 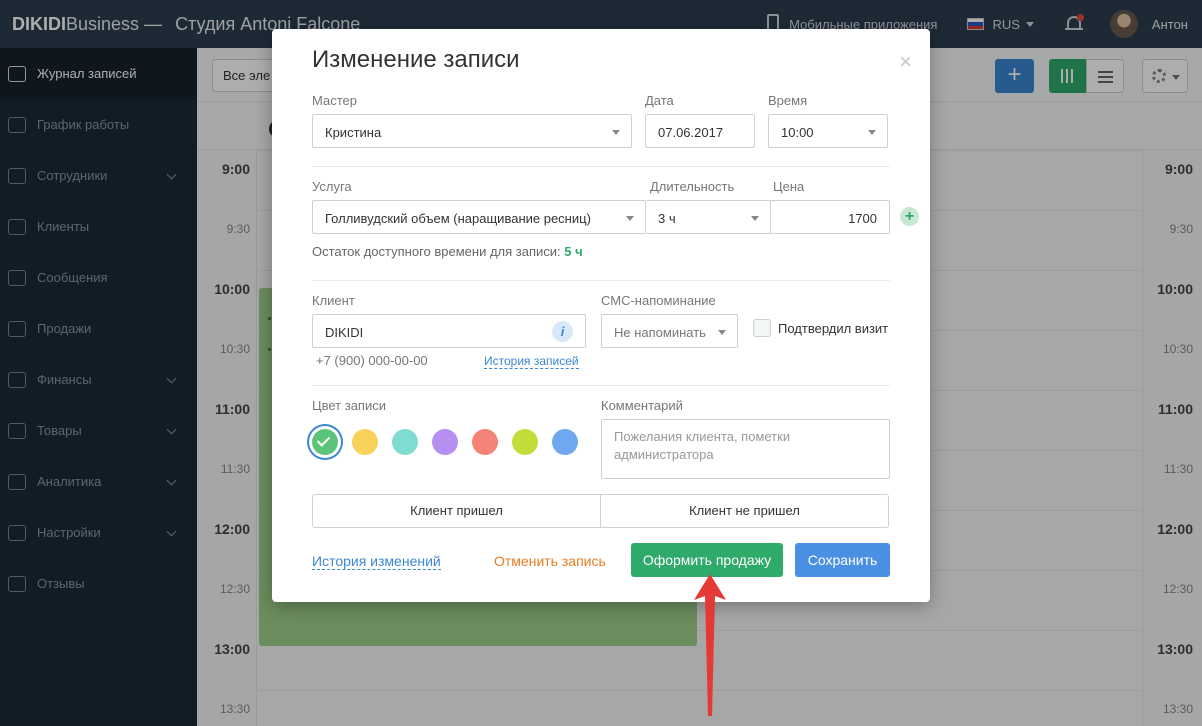 I want to click on client-value: DIKIDI, so click(x=344, y=332).